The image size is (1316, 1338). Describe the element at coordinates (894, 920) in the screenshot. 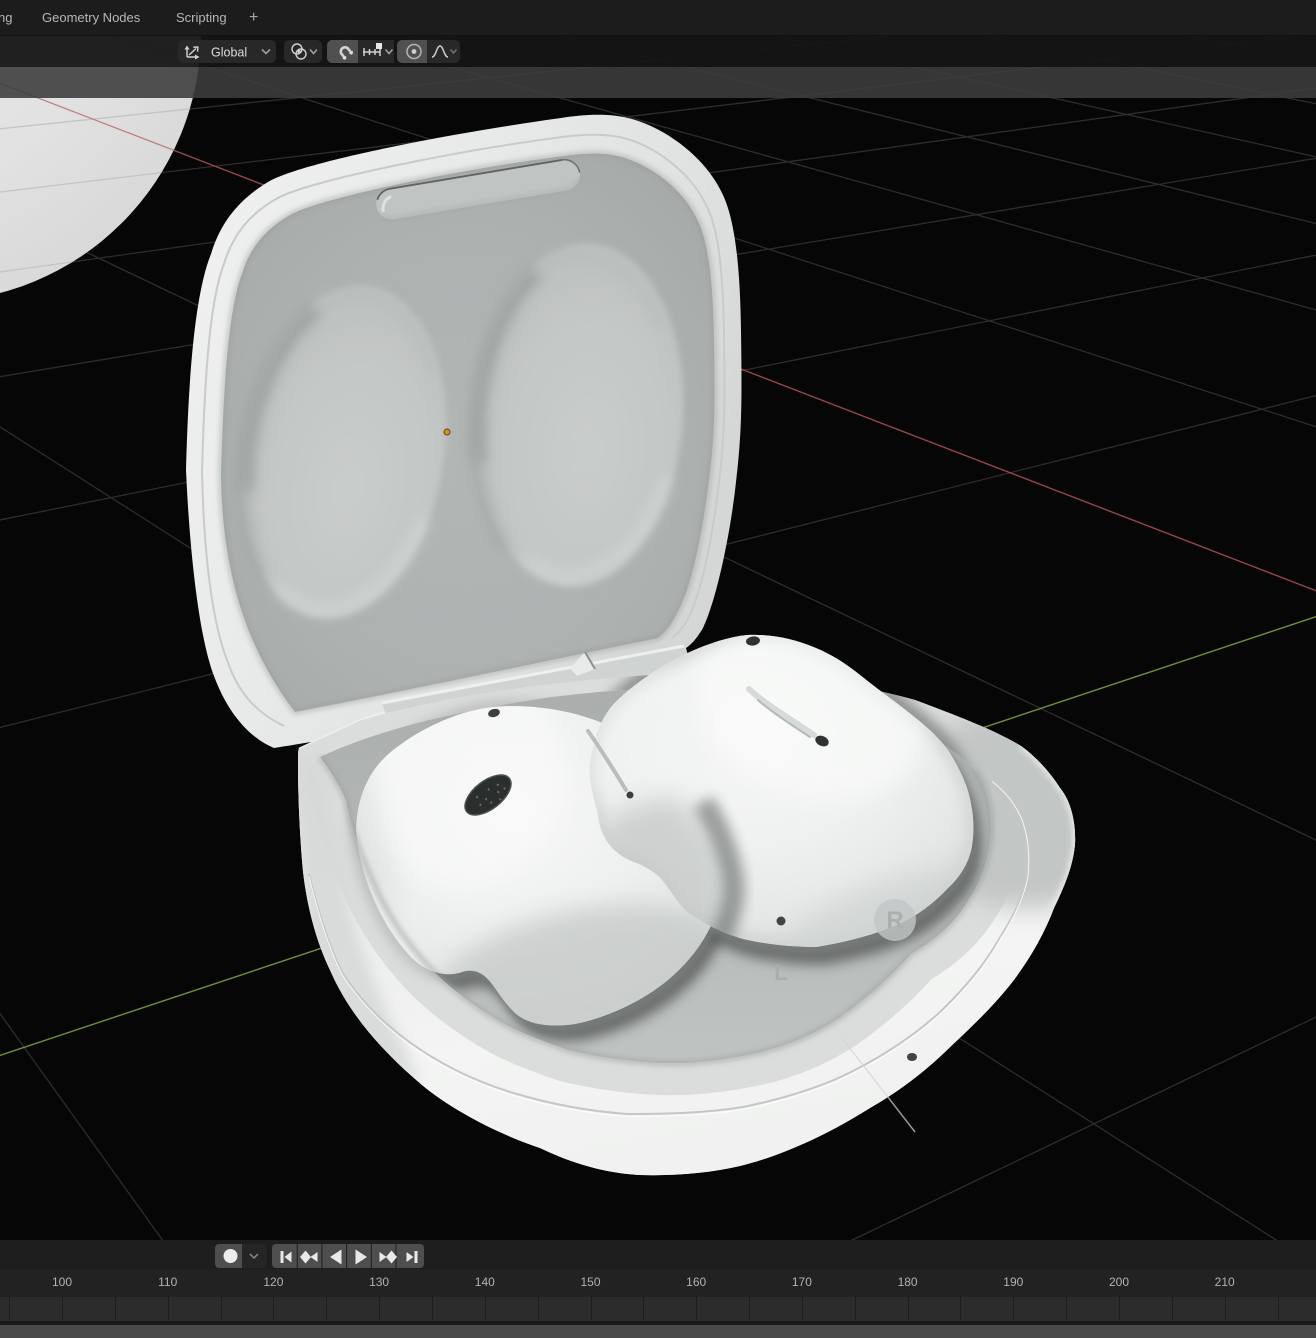

I see `svg-text: R` at that location.